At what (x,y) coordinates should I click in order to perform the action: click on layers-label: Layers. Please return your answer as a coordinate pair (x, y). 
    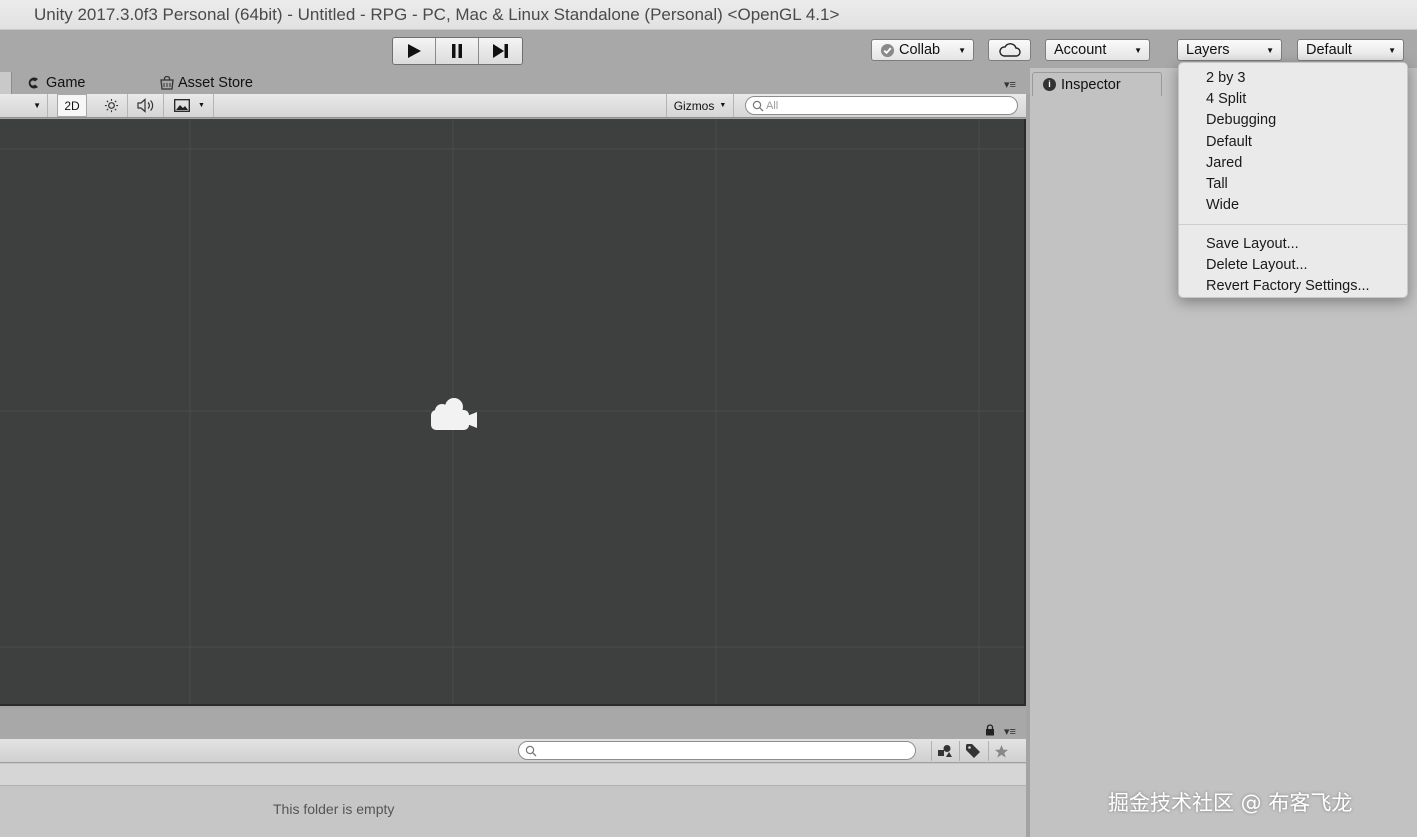
    Looking at the image, I should click on (1208, 50).